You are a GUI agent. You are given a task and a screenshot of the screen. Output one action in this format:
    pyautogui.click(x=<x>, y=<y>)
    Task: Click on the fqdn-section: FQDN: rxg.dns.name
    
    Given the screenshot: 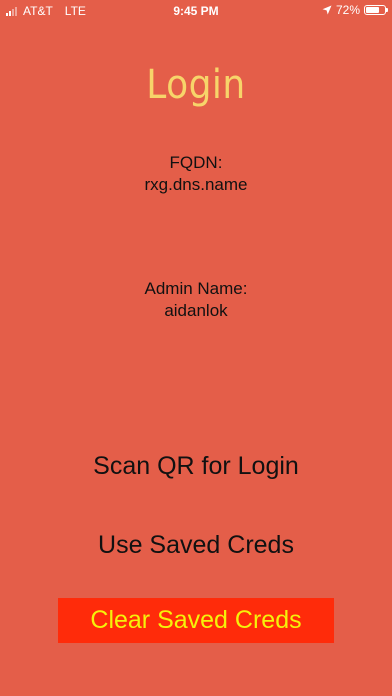 What is the action you would take?
    pyautogui.click(x=196, y=174)
    